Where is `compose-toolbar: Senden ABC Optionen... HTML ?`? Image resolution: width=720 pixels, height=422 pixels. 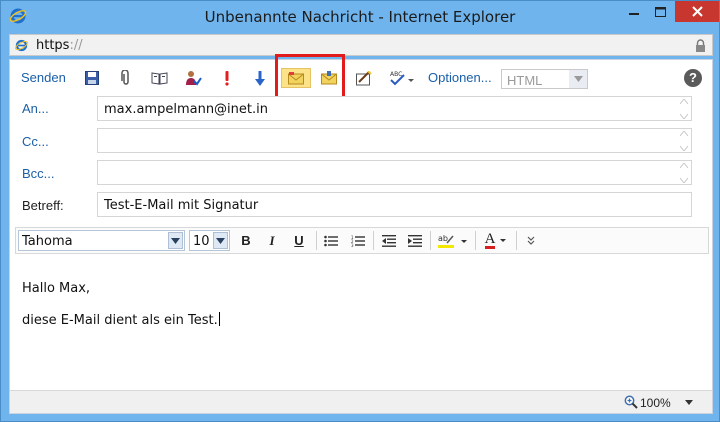
compose-toolbar: Senden ABC Optionen... HTML ? is located at coordinates (361, 76).